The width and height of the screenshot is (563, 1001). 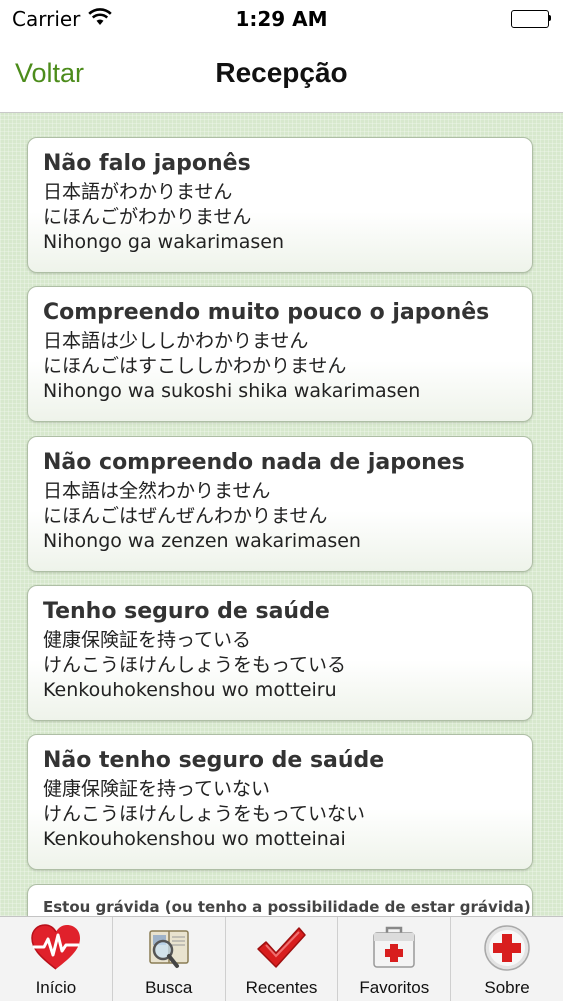 What do you see at coordinates (157, 491) in the screenshot?
I see `phrase-kanji: 日本語は全然わかりません` at bounding box center [157, 491].